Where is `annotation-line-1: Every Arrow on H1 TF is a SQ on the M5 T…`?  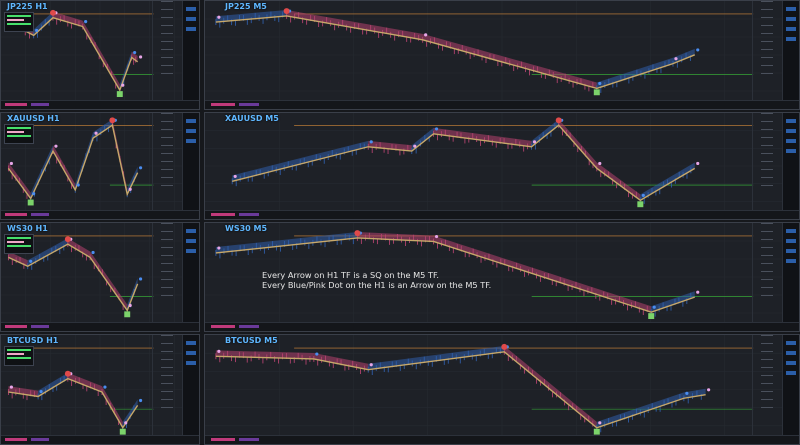 annotation-line-1: Every Arrow on H1 TF is a SQ on the M5 T… is located at coordinates (350, 275).